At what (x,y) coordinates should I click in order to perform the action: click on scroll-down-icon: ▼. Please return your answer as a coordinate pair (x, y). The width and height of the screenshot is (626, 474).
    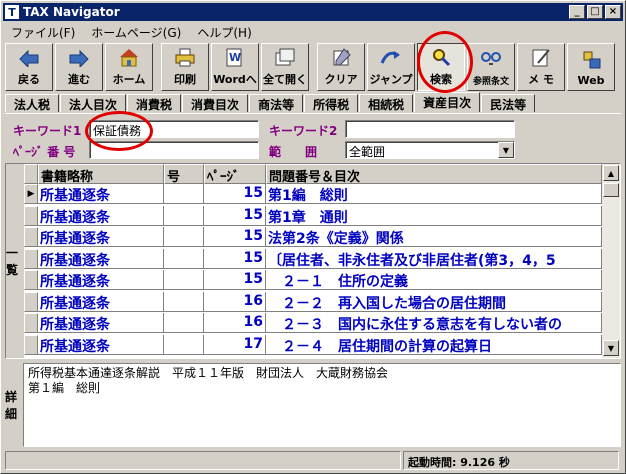
    Looking at the image, I should click on (611, 348).